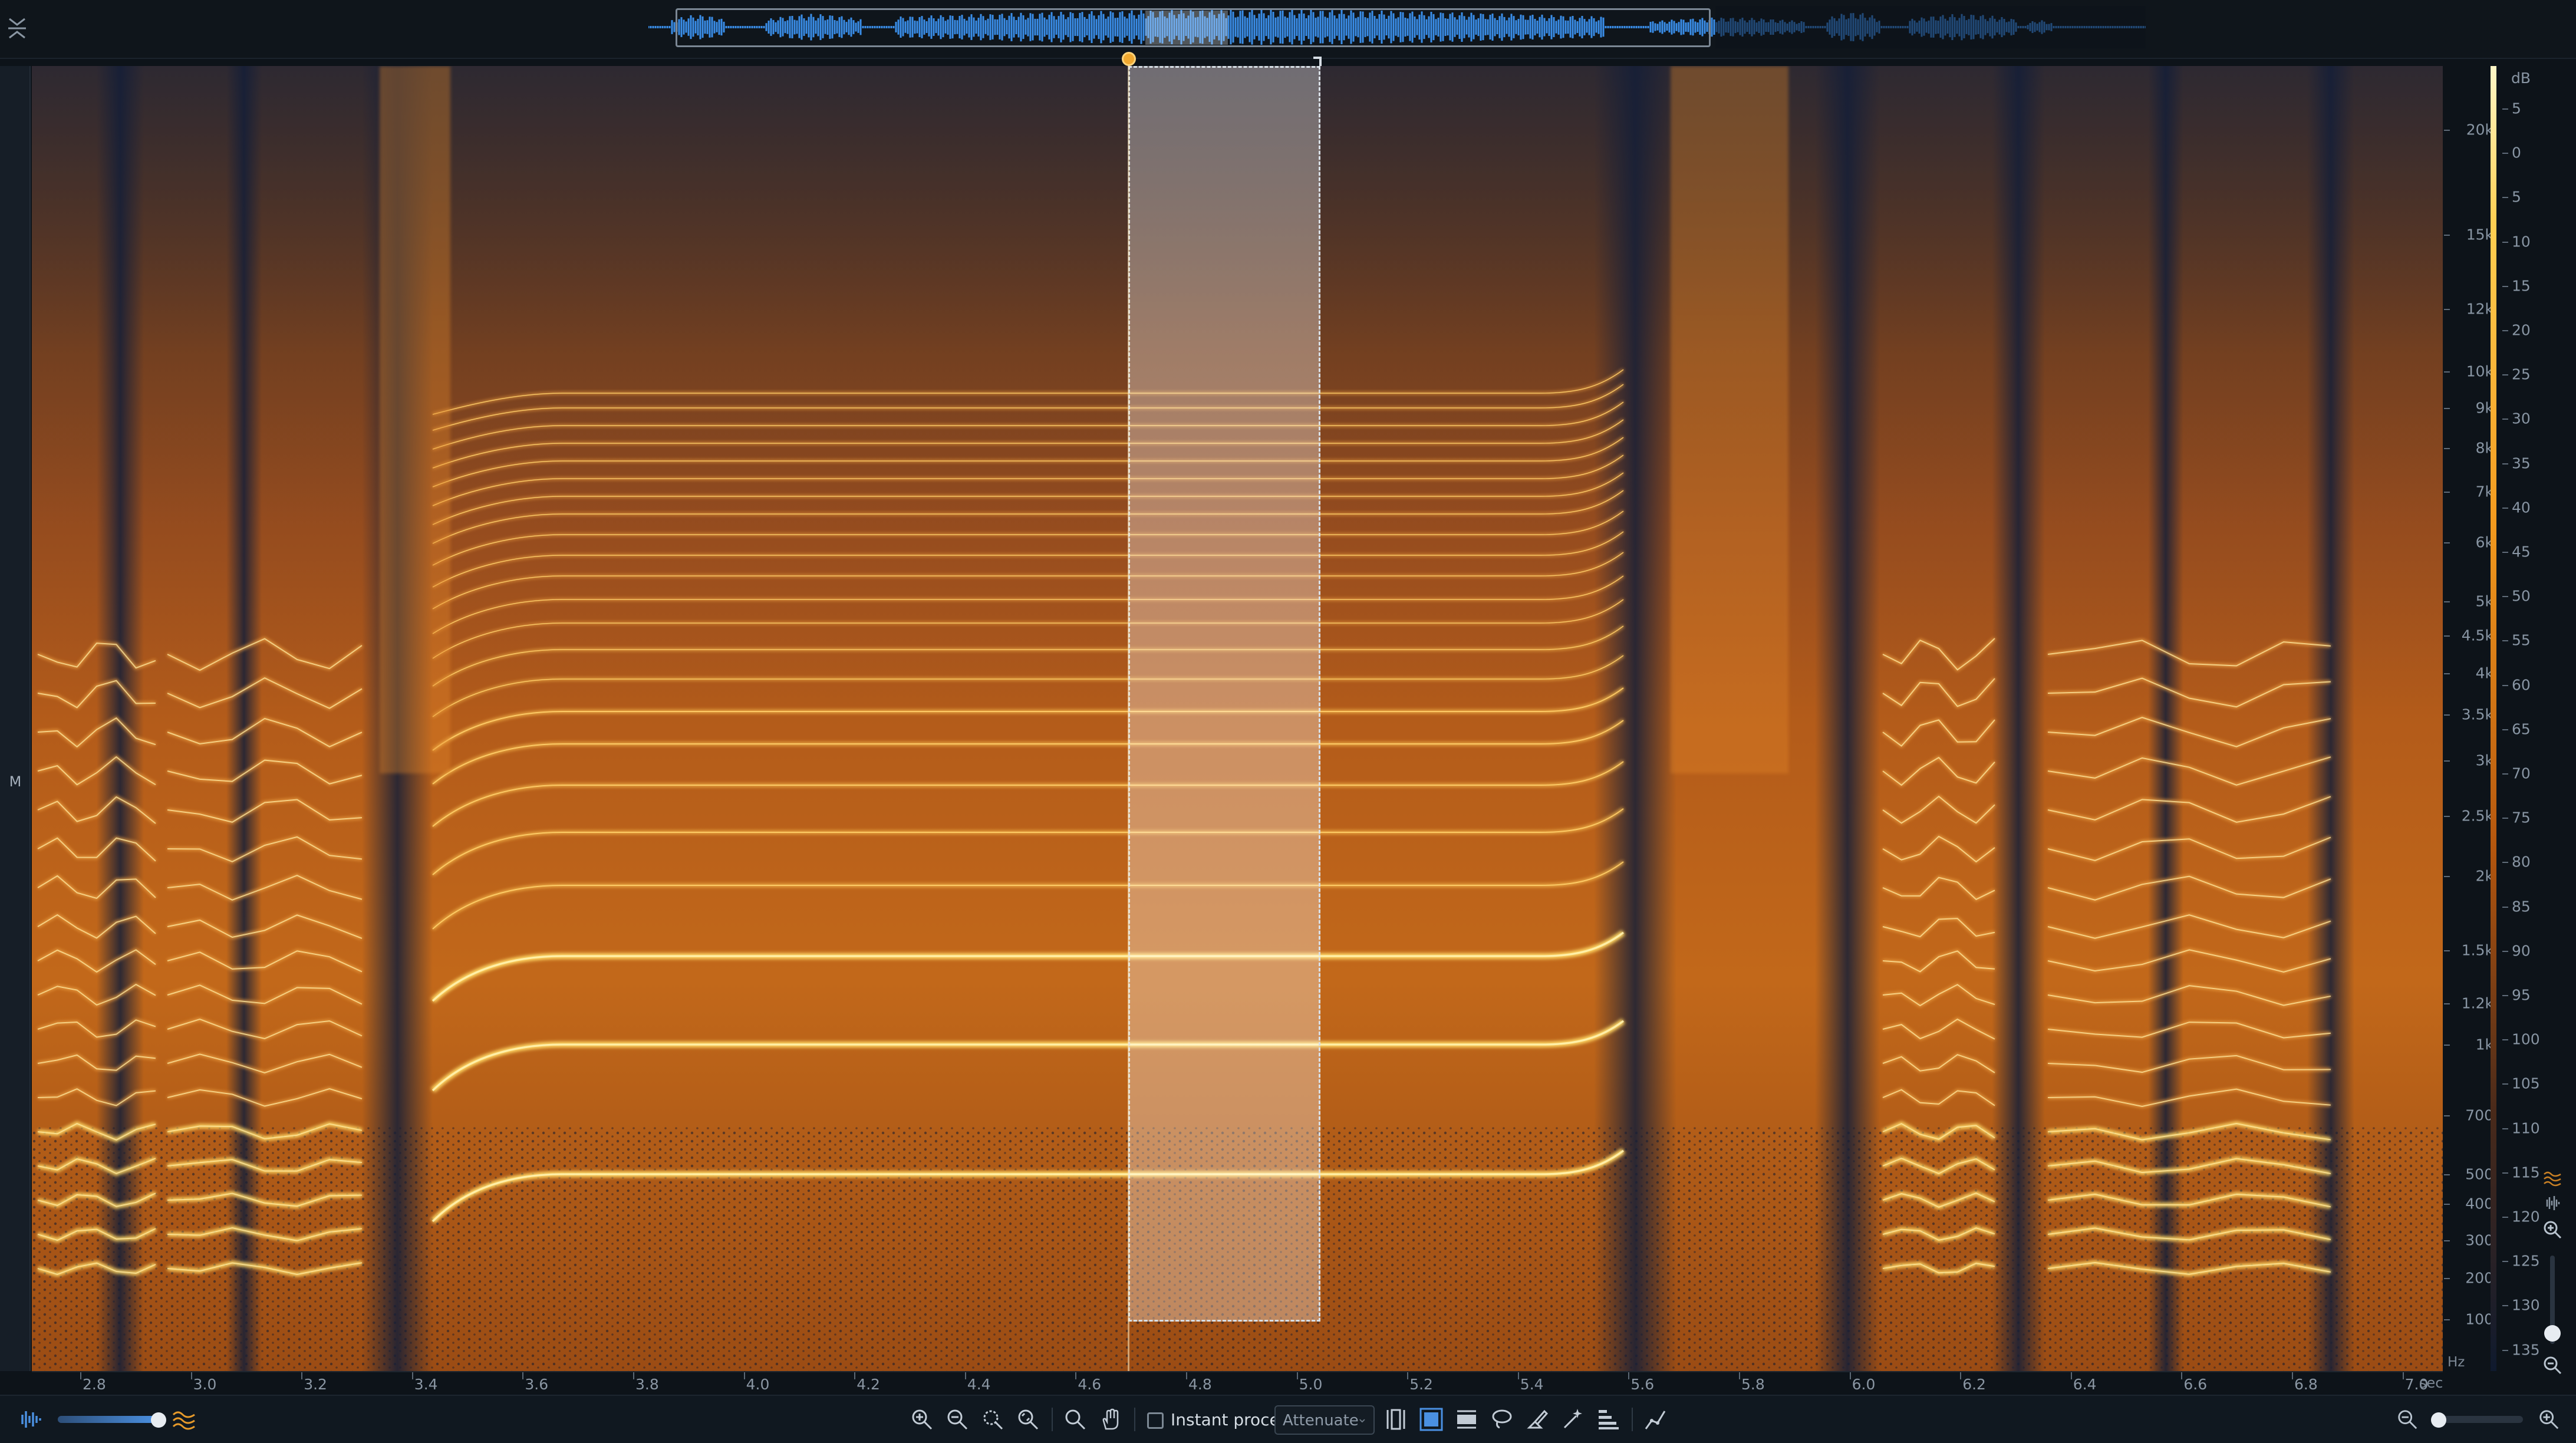 This screenshot has width=2576, height=1443. Describe the element at coordinates (2552, 1334) in the screenshot. I see `vertical-zoom-thumb` at that location.